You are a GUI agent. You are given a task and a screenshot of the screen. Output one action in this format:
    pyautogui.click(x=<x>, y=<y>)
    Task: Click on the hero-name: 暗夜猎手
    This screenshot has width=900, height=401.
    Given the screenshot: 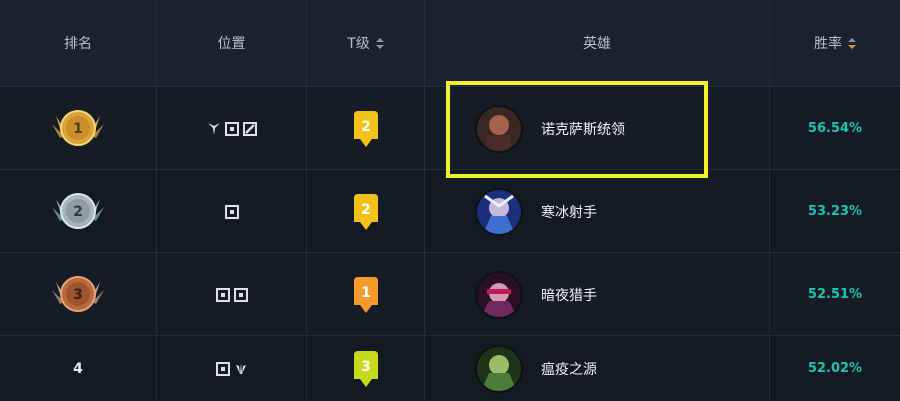 What is the action you would take?
    pyautogui.click(x=569, y=295)
    